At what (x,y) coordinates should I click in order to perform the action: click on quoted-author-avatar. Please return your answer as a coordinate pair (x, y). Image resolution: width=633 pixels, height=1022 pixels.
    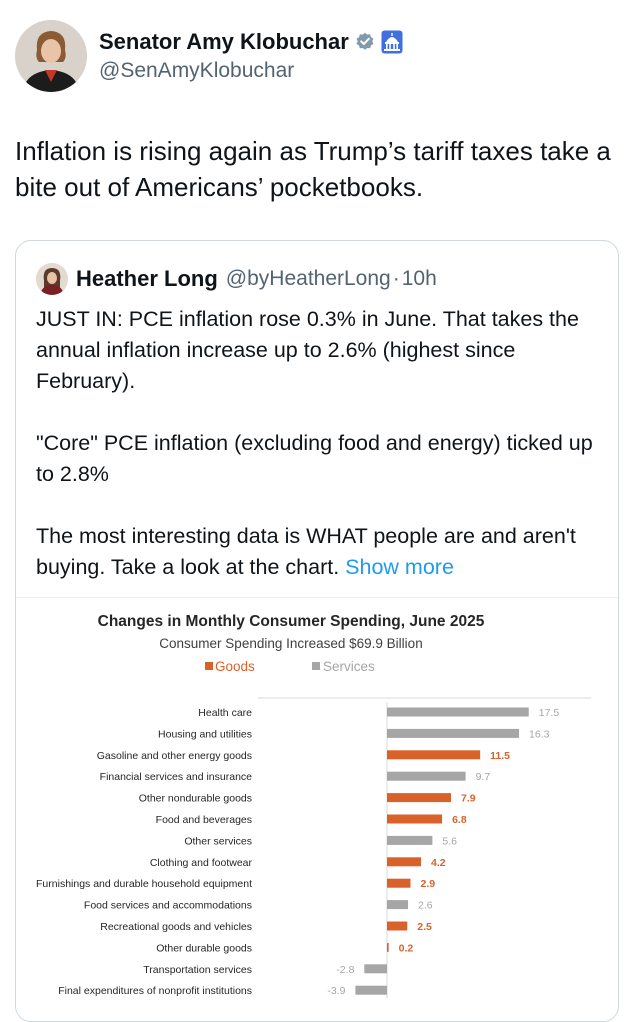
    Looking at the image, I should click on (52, 279).